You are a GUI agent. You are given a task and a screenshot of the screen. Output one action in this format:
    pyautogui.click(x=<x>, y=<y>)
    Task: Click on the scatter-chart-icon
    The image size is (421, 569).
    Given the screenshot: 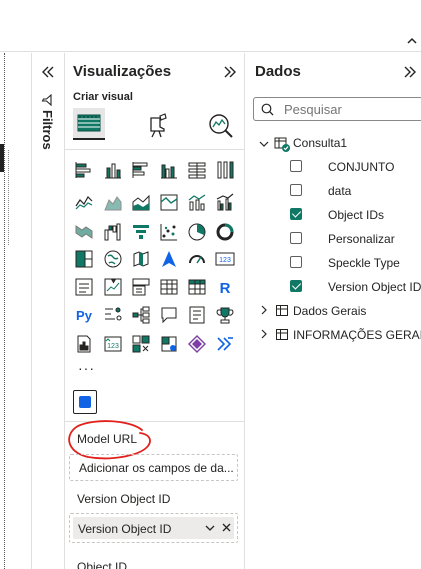 What is the action you would take?
    pyautogui.click(x=169, y=232)
    